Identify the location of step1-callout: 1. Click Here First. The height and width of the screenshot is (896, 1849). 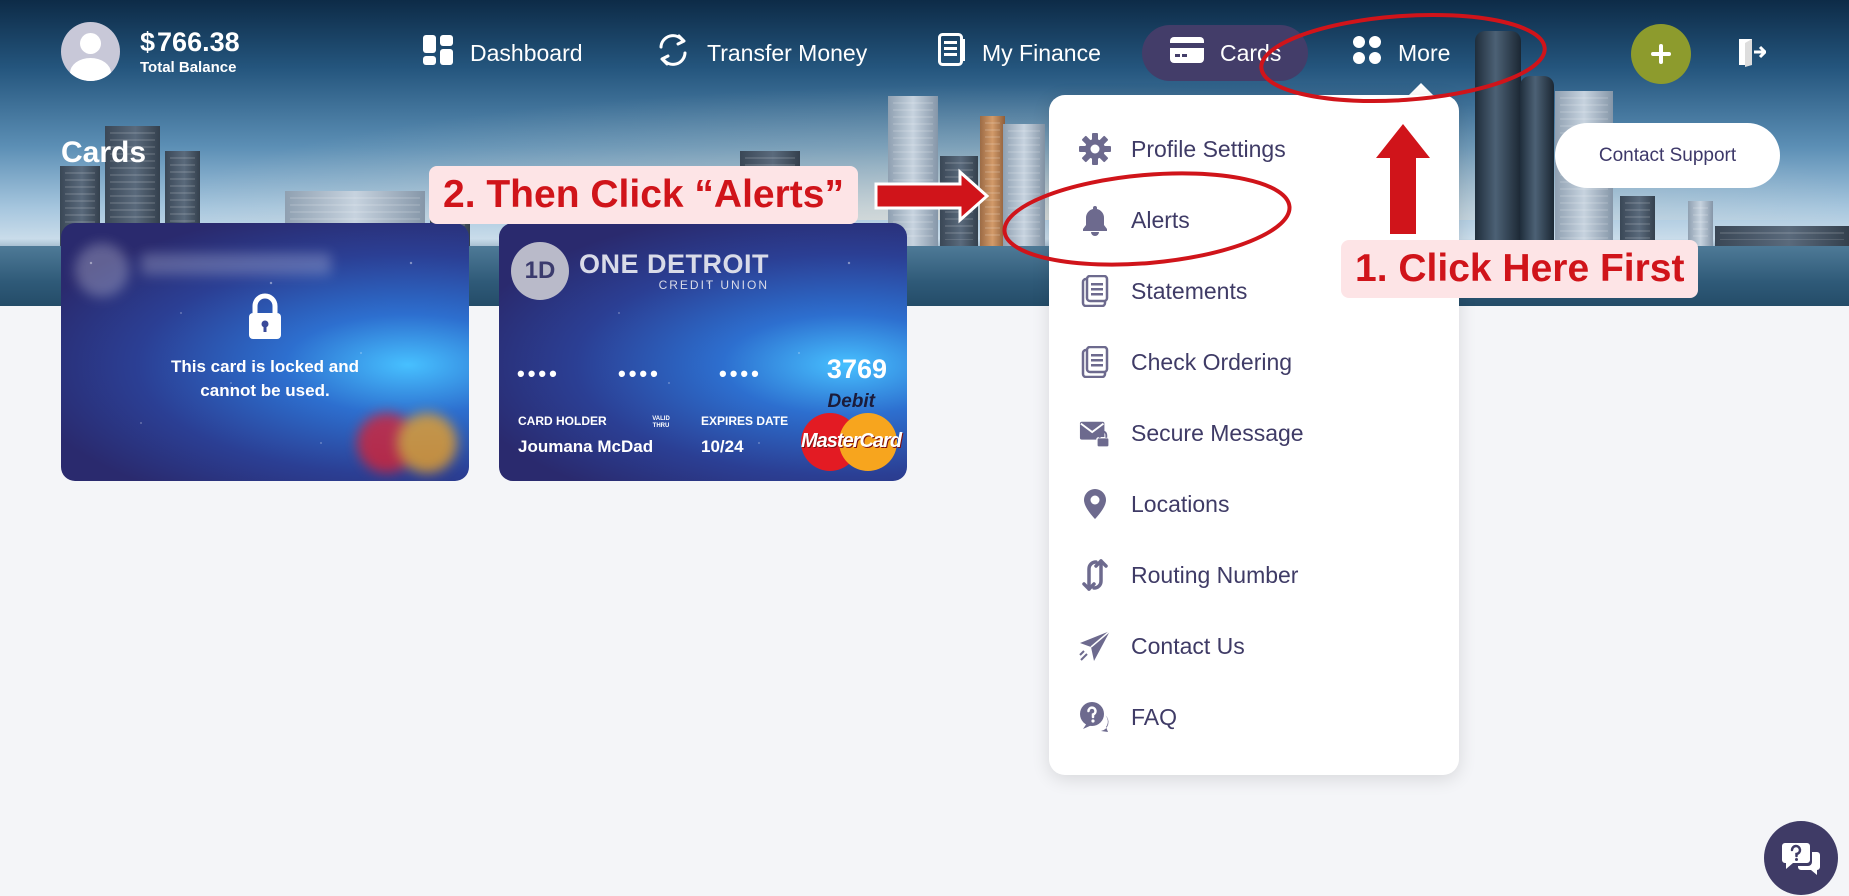
(1520, 269).